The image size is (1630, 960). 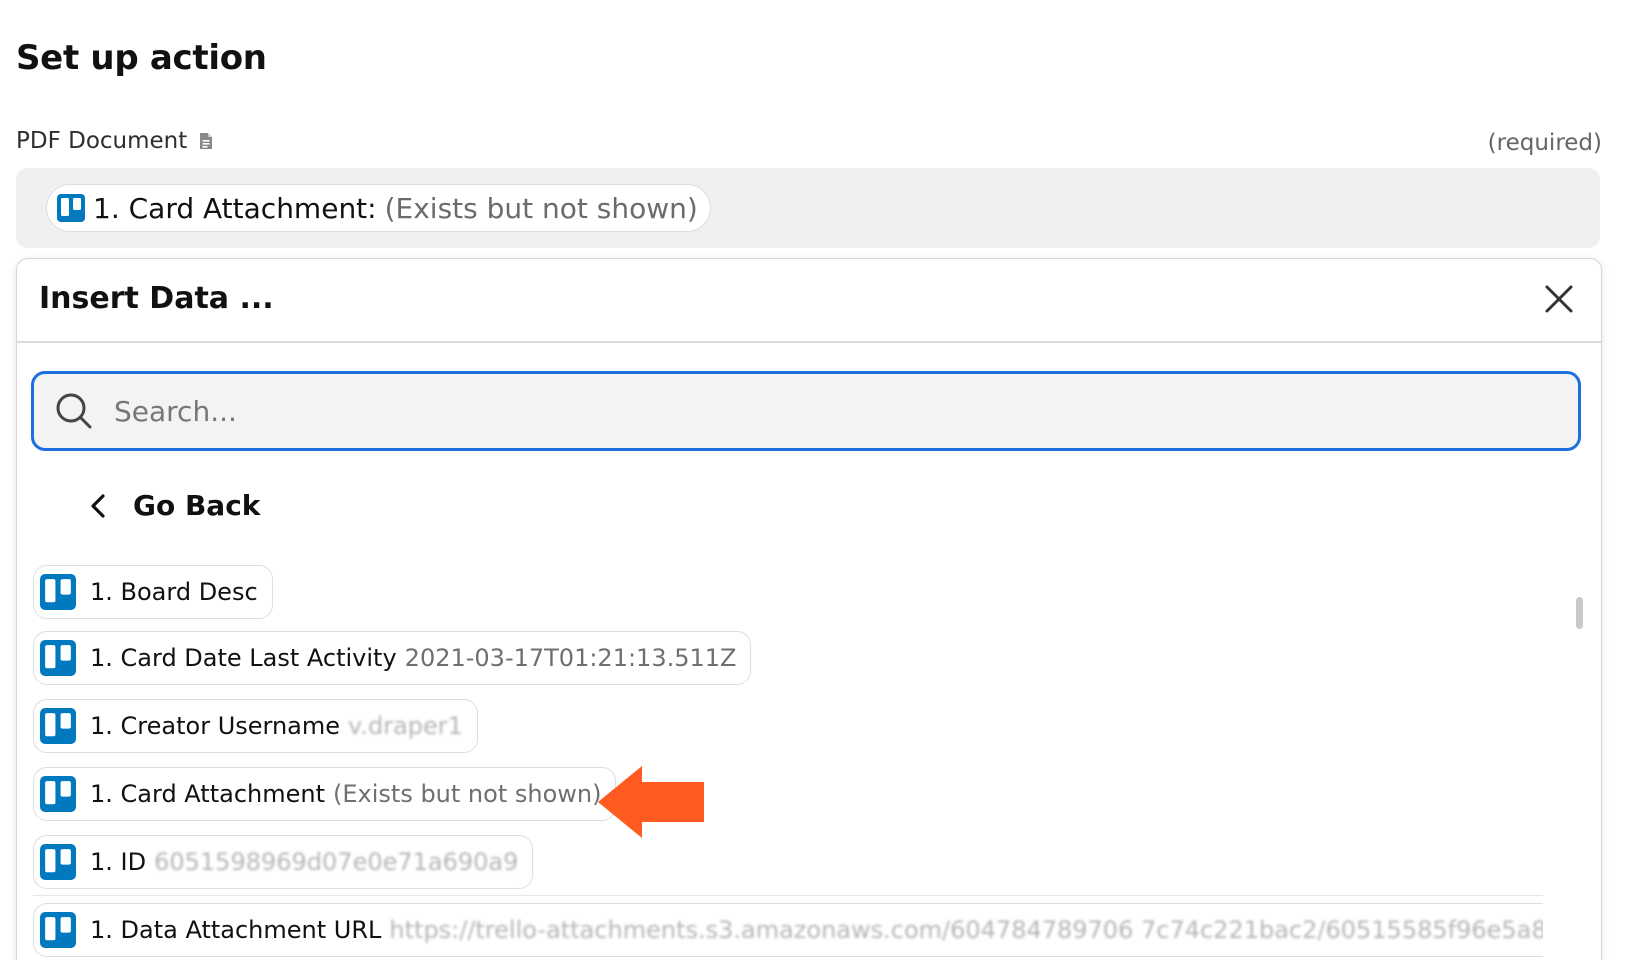 I want to click on list-item-id: 1. ID 6051598969d07e0e71a690a9, so click(x=283, y=862).